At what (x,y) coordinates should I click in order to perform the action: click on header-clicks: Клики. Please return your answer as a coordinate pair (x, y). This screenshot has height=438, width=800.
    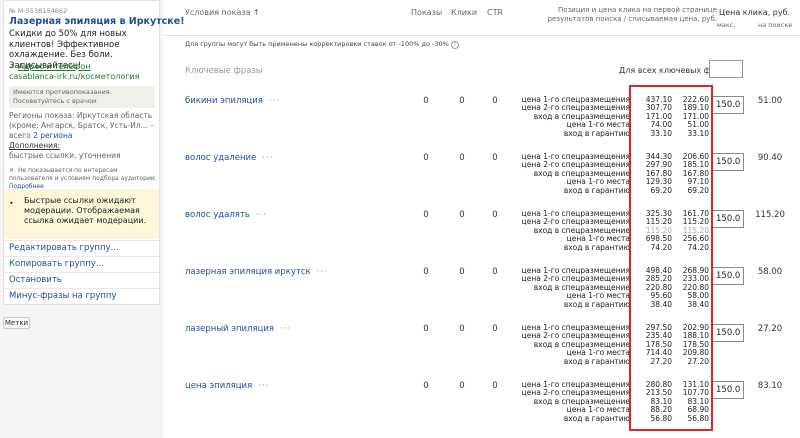
    Looking at the image, I should click on (464, 12).